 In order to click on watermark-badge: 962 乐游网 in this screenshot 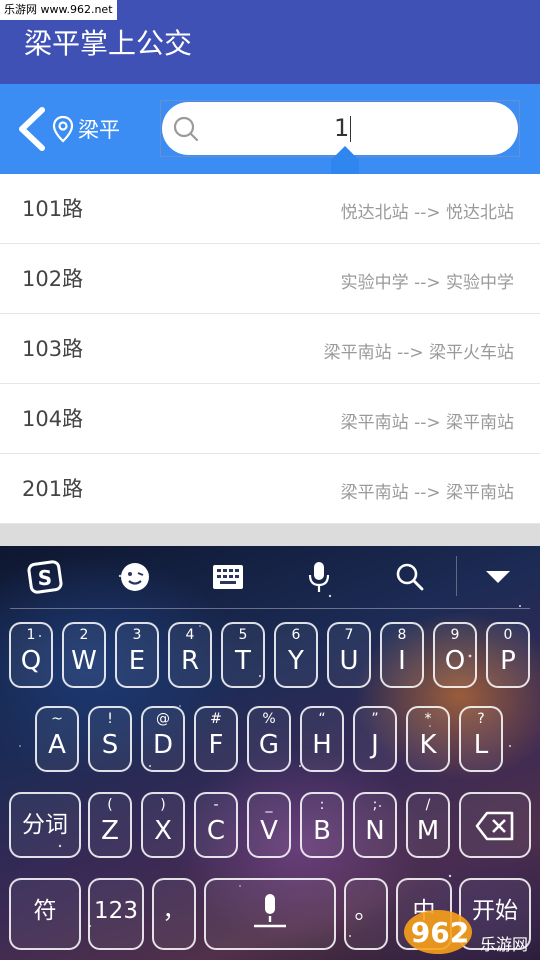, I will do `click(466, 932)`.